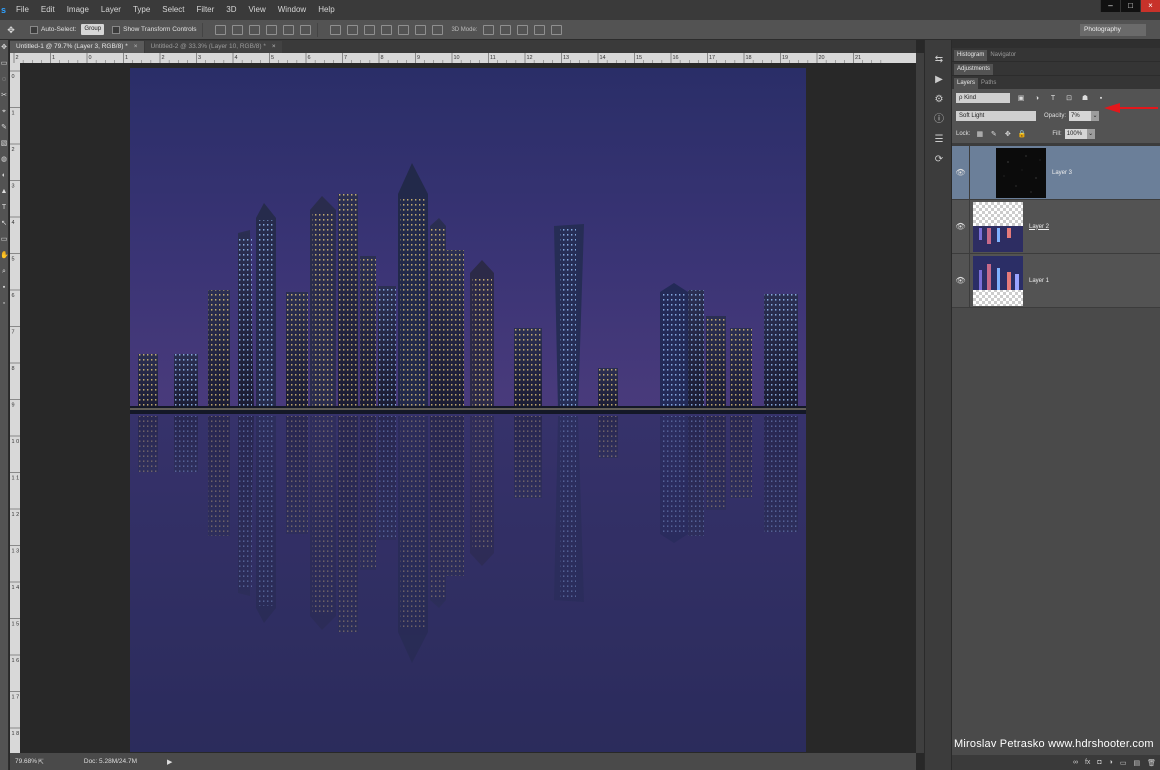 The image size is (1160, 770). I want to click on distribute-middle-icon, so click(353, 29).